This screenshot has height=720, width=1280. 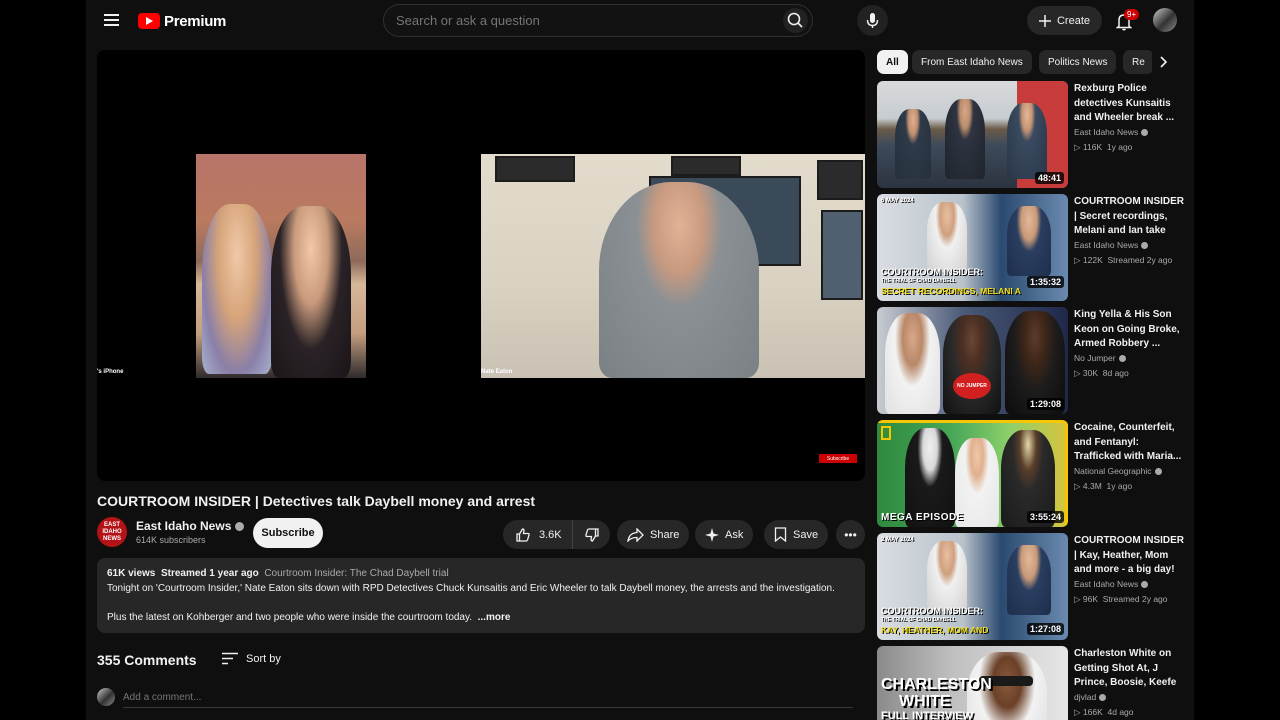 I want to click on thumbnail-date: 2 MAY 2024, so click(x=897, y=540).